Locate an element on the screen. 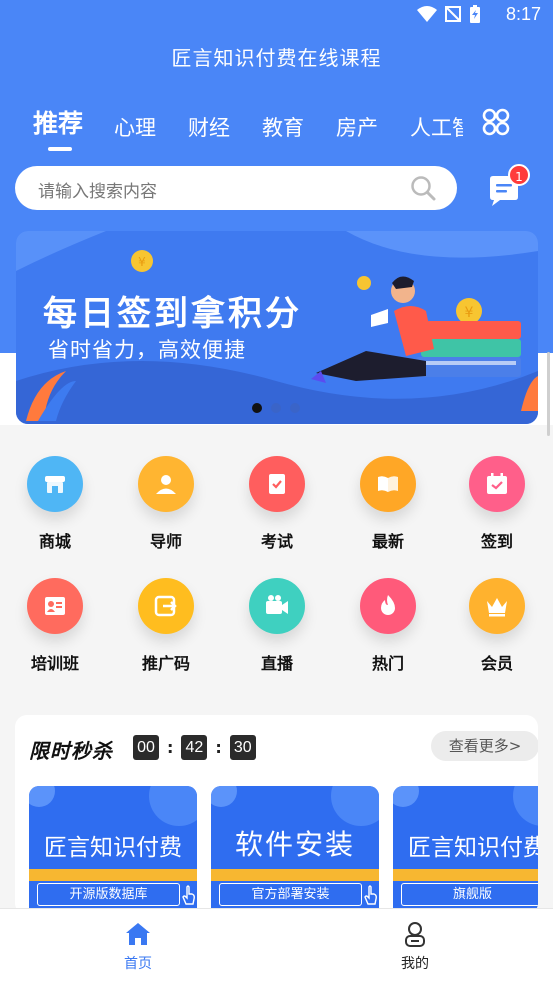 The width and height of the screenshot is (553, 983). shortcut-label: 最新 is located at coordinates (387, 541).